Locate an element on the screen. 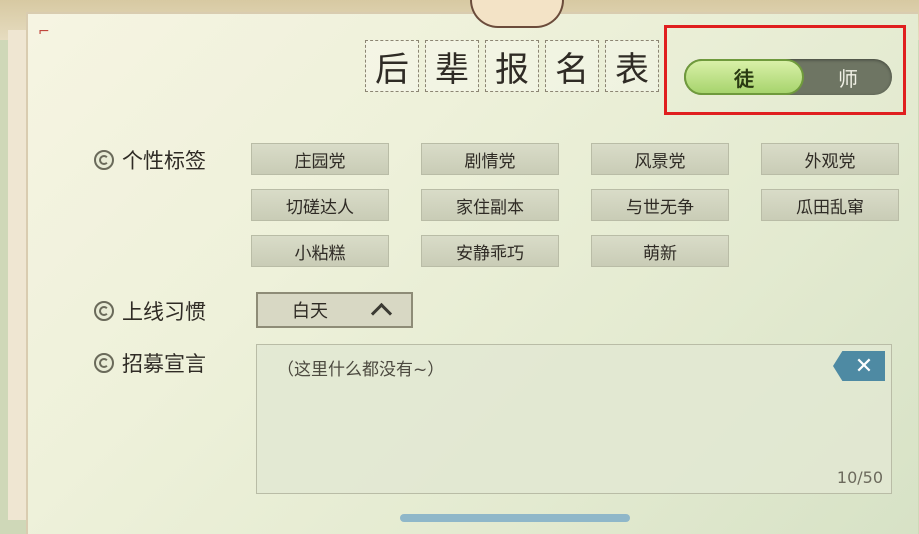  tags-section-label: 个性标签 is located at coordinates (150, 160).